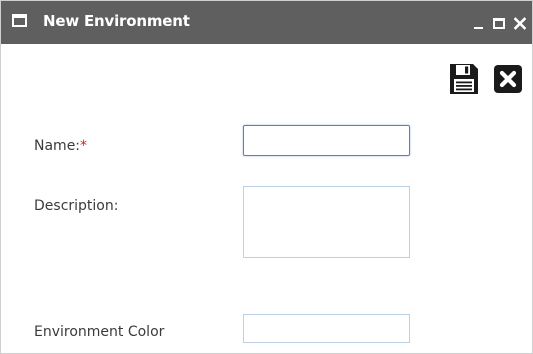 This screenshot has height=354, width=533. Describe the element at coordinates (116, 21) in the screenshot. I see `dialog-title: New Environment` at that location.